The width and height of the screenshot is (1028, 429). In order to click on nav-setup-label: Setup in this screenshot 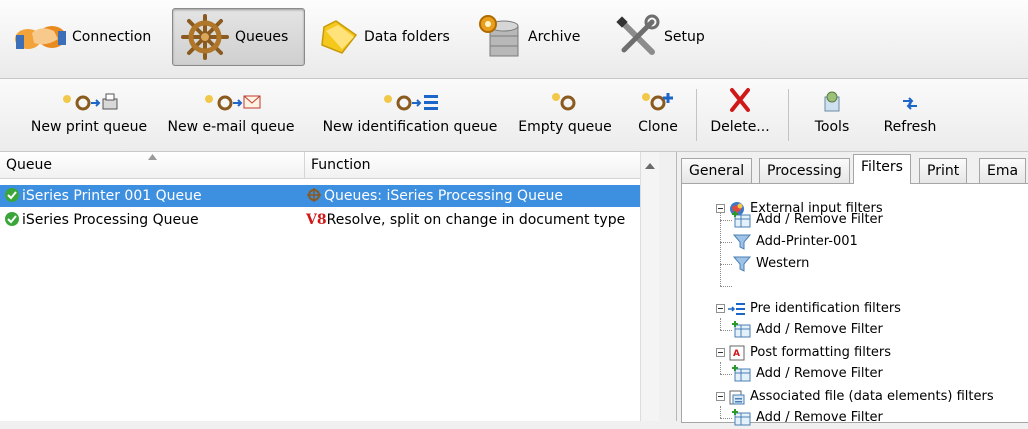, I will do `click(684, 37)`.